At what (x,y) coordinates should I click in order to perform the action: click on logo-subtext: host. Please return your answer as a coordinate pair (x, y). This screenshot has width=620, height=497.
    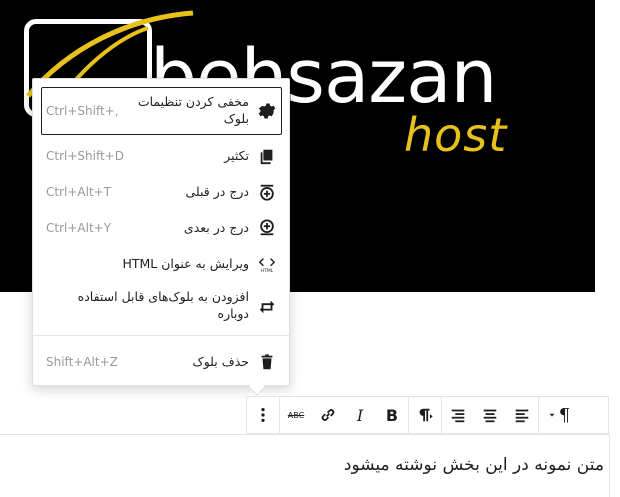
    Looking at the image, I should click on (456, 135).